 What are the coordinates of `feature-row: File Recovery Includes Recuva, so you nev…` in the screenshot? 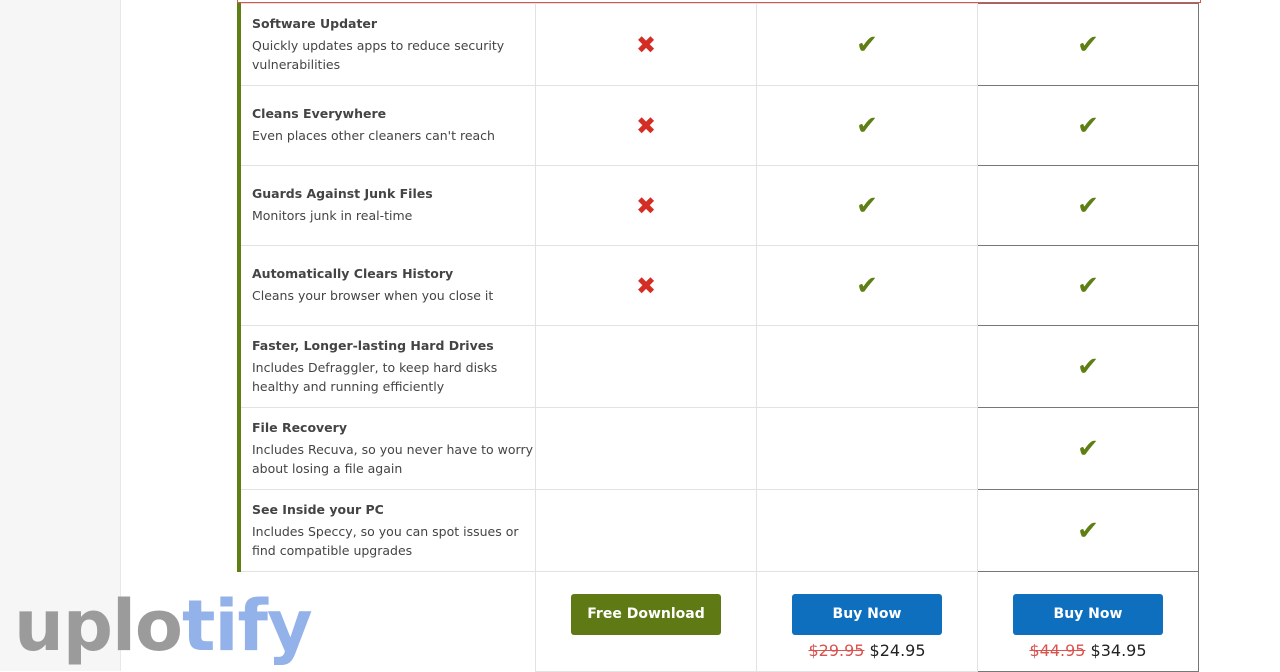 It's located at (718, 448).